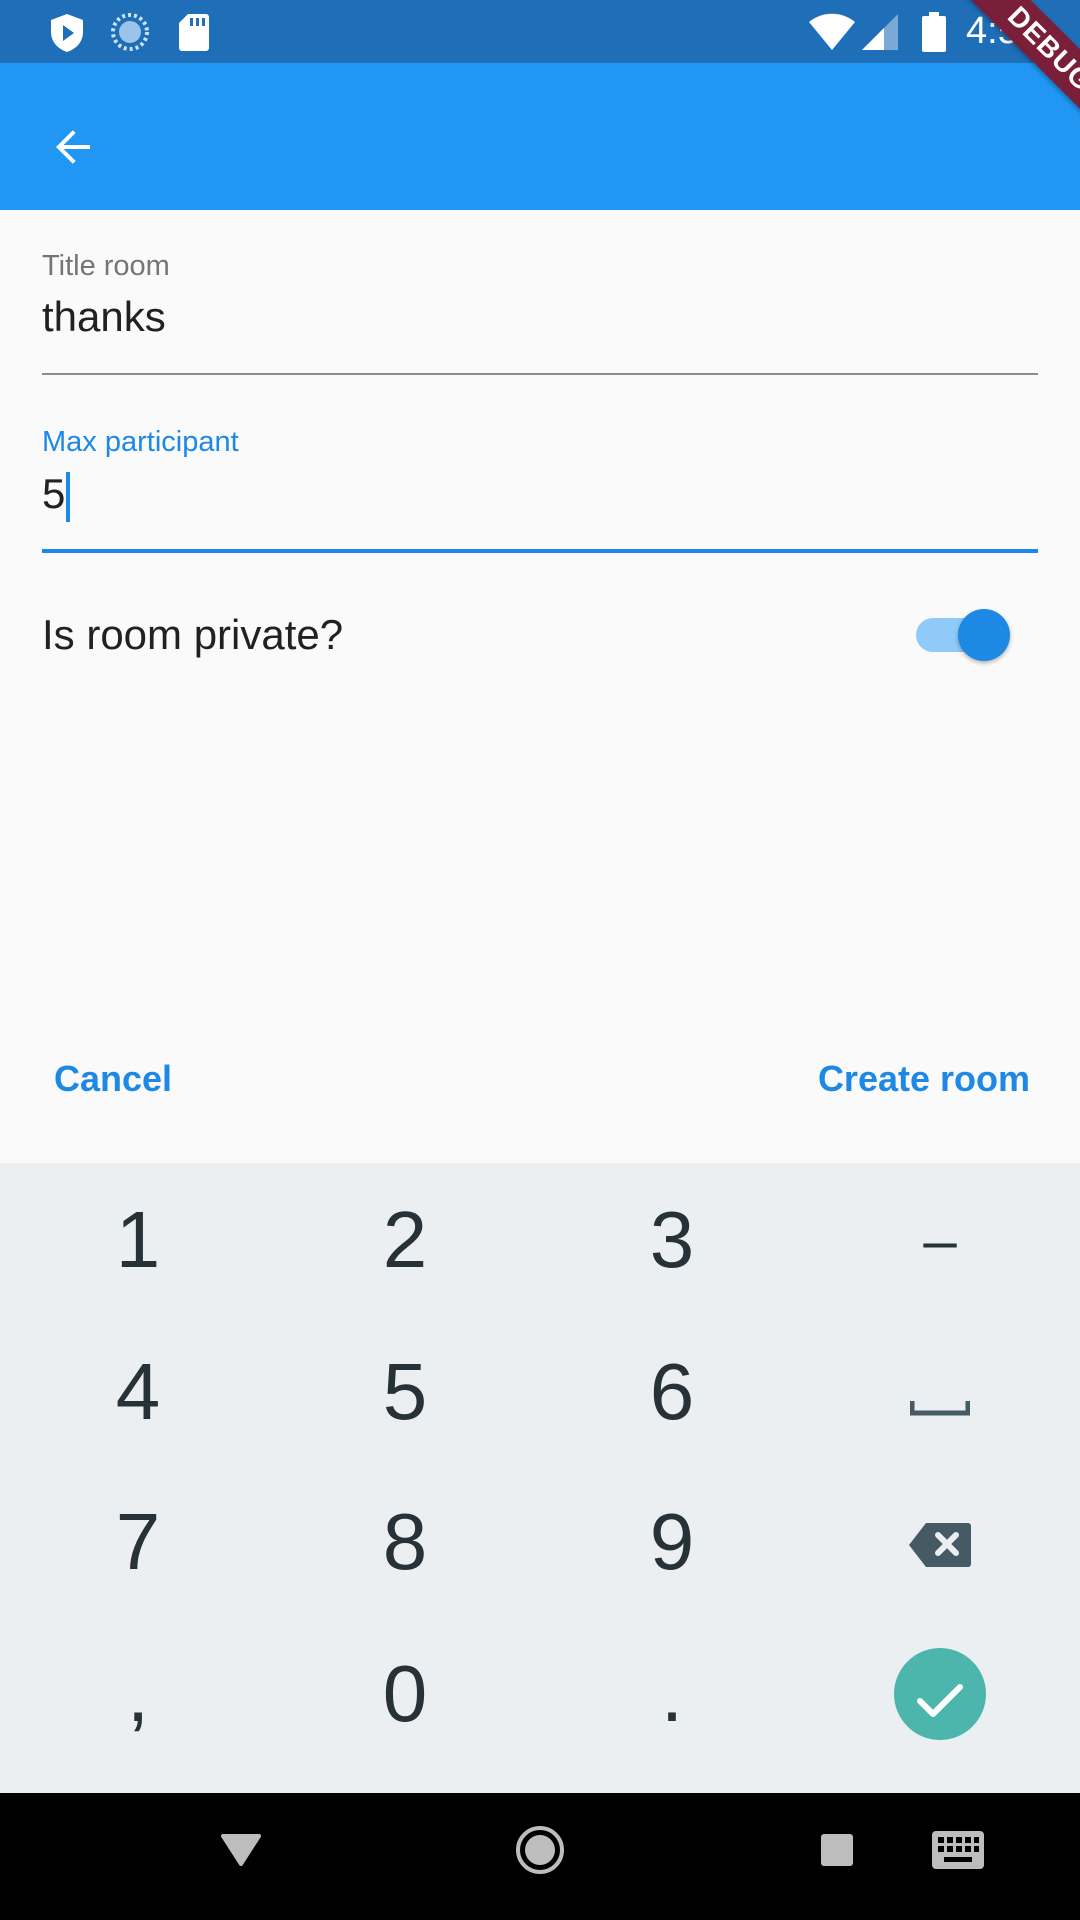  I want to click on max-participant-input: 5, so click(53, 494).